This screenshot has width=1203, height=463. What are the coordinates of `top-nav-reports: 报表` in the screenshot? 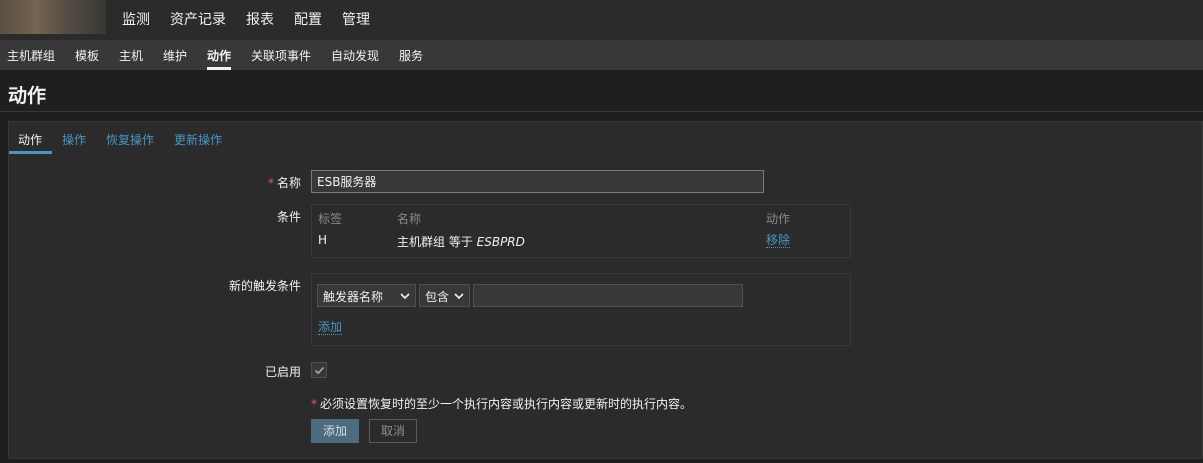 It's located at (260, 19).